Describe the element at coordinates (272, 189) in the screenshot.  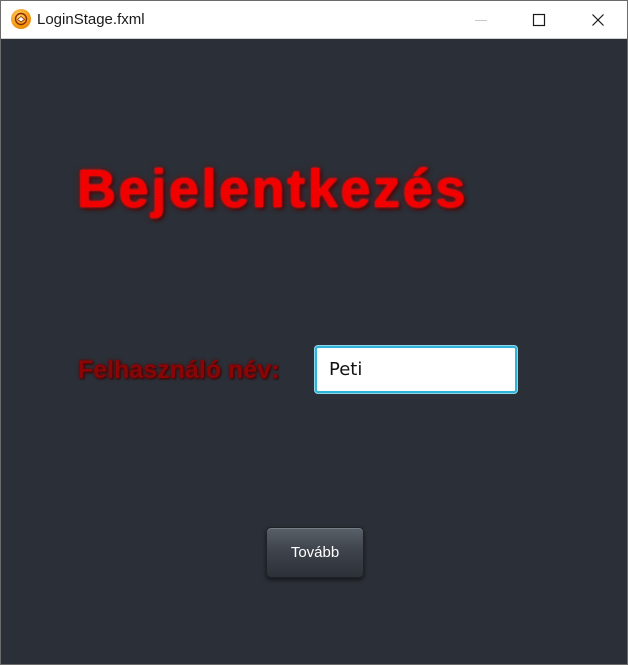
I see `page-title: Bejelentkezés` at that location.